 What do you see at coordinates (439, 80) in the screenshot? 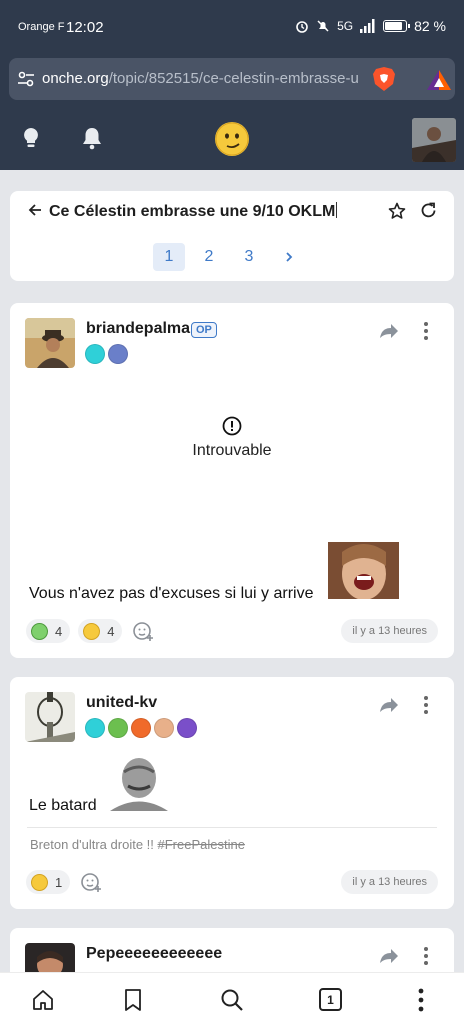
I see `brave-rewards-icon` at bounding box center [439, 80].